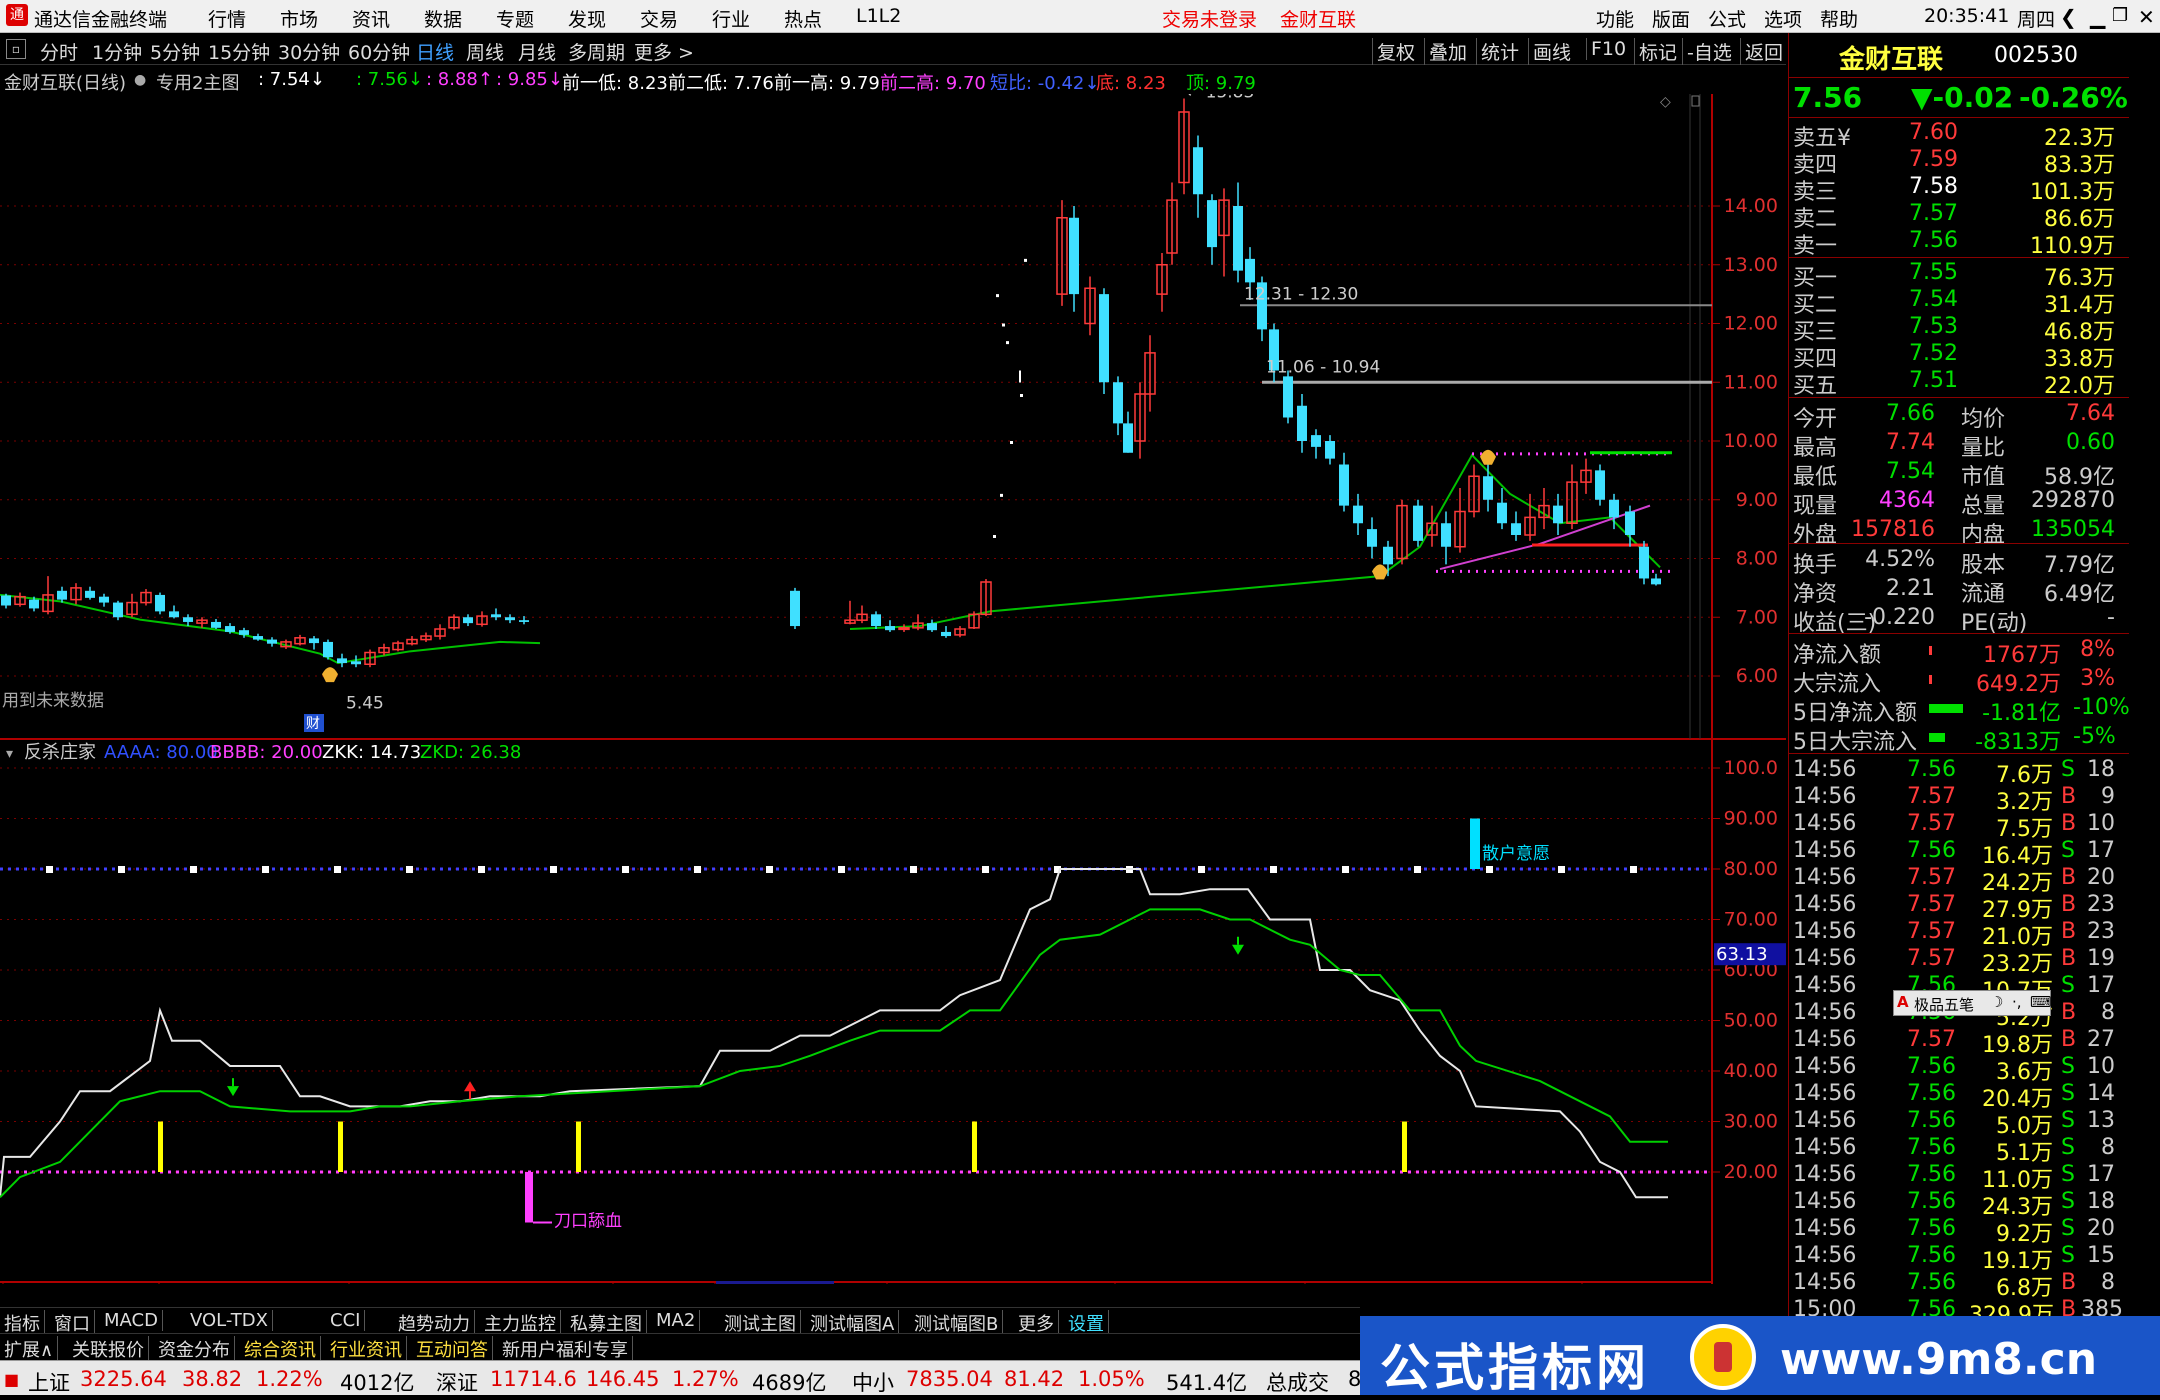 This screenshot has width=2160, height=1400. What do you see at coordinates (340, 1146) in the screenshot?
I see `signal-bar` at bounding box center [340, 1146].